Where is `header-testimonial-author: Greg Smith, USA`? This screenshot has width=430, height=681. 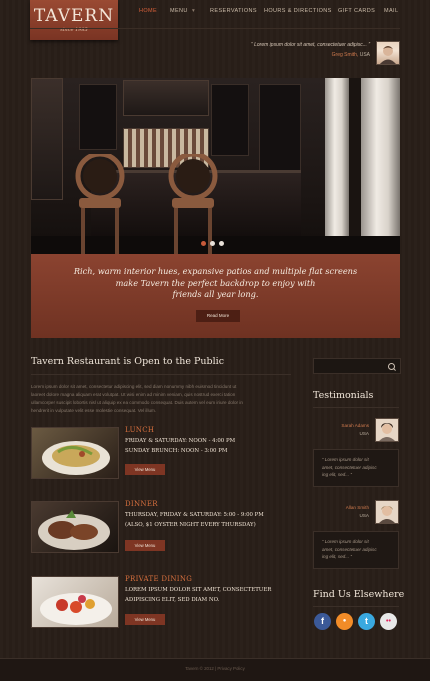 header-testimonial-author: Greg Smith, USA is located at coordinates (350, 55).